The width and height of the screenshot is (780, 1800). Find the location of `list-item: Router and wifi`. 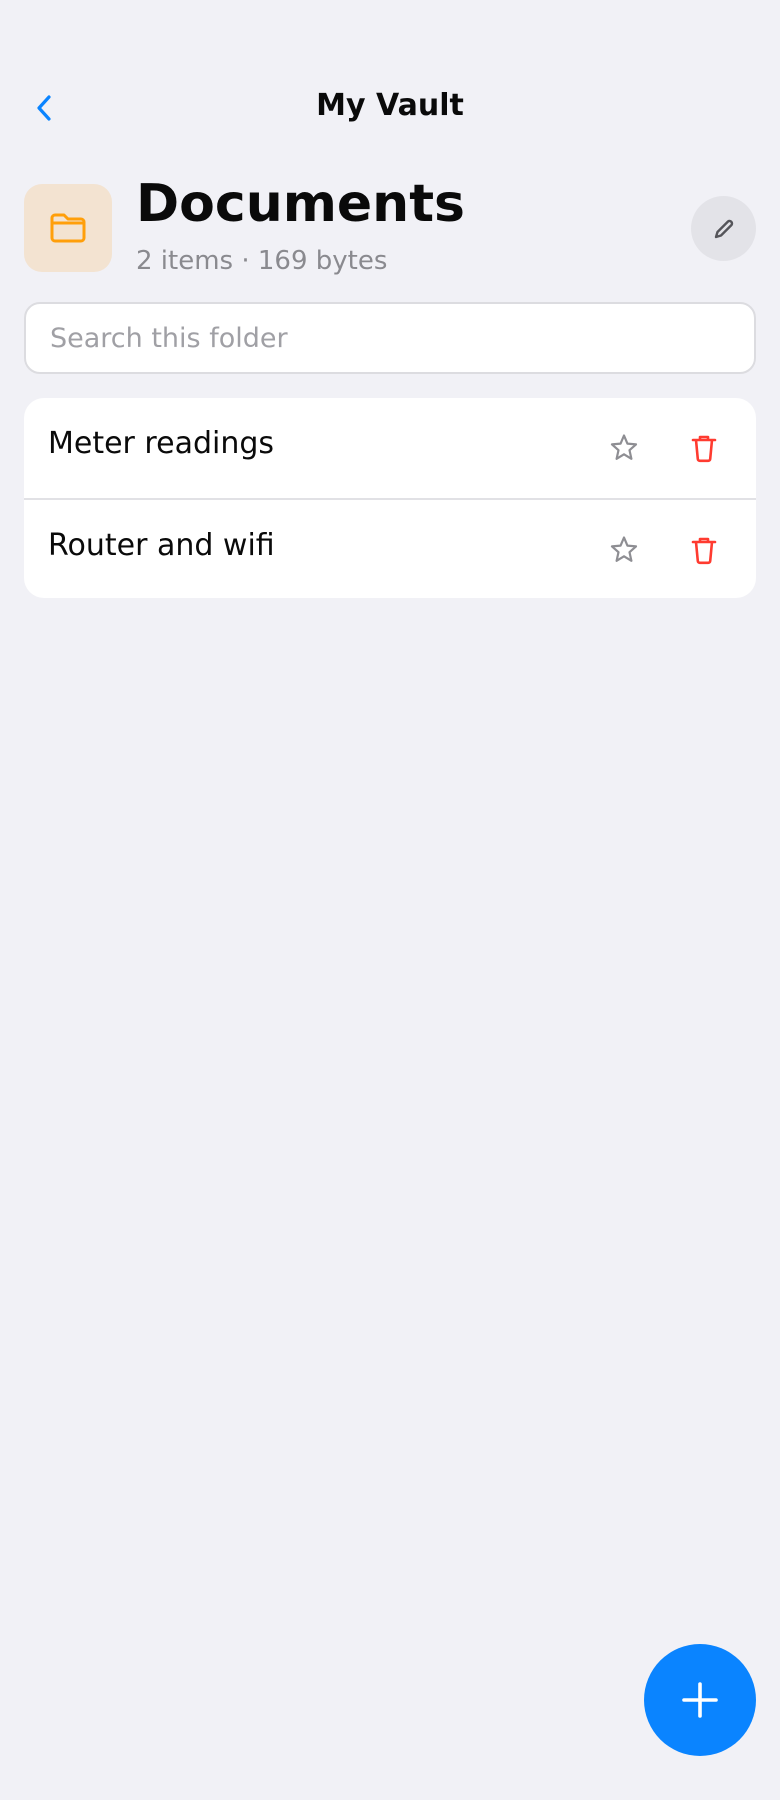

list-item: Router and wifi is located at coordinates (390, 548).